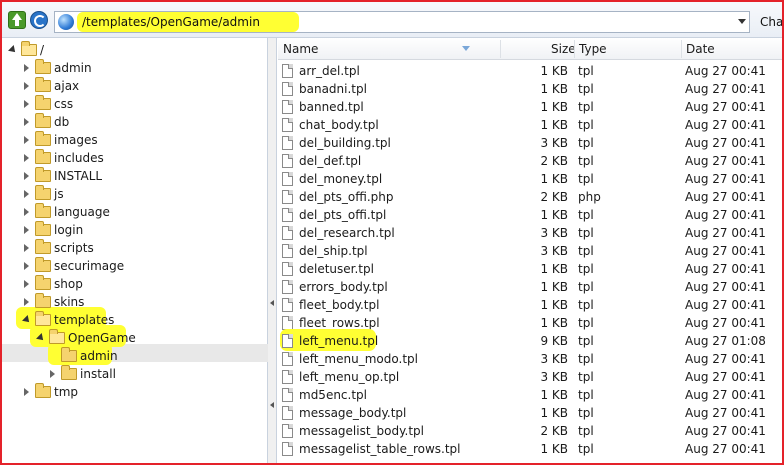 This screenshot has width=784, height=465. What do you see at coordinates (530, 49) in the screenshot?
I see `file-list-header: Name Size Type Date` at bounding box center [530, 49].